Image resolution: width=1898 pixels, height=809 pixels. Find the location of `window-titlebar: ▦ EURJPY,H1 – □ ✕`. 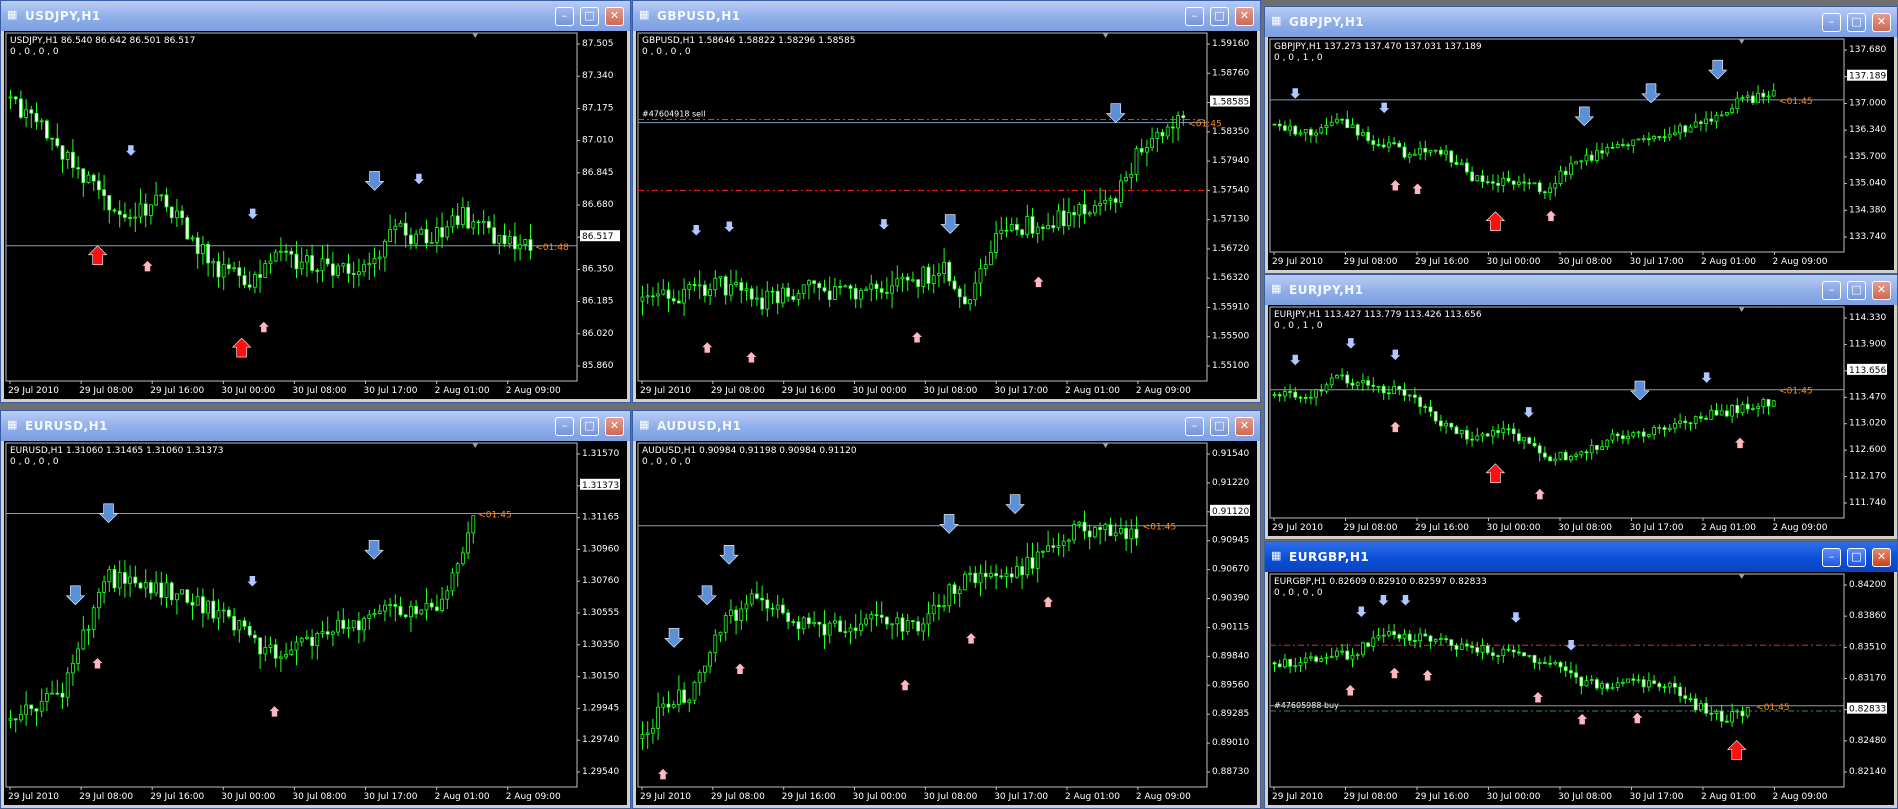

window-titlebar: ▦ EURJPY,H1 – □ ✕ is located at coordinates (1581, 290).